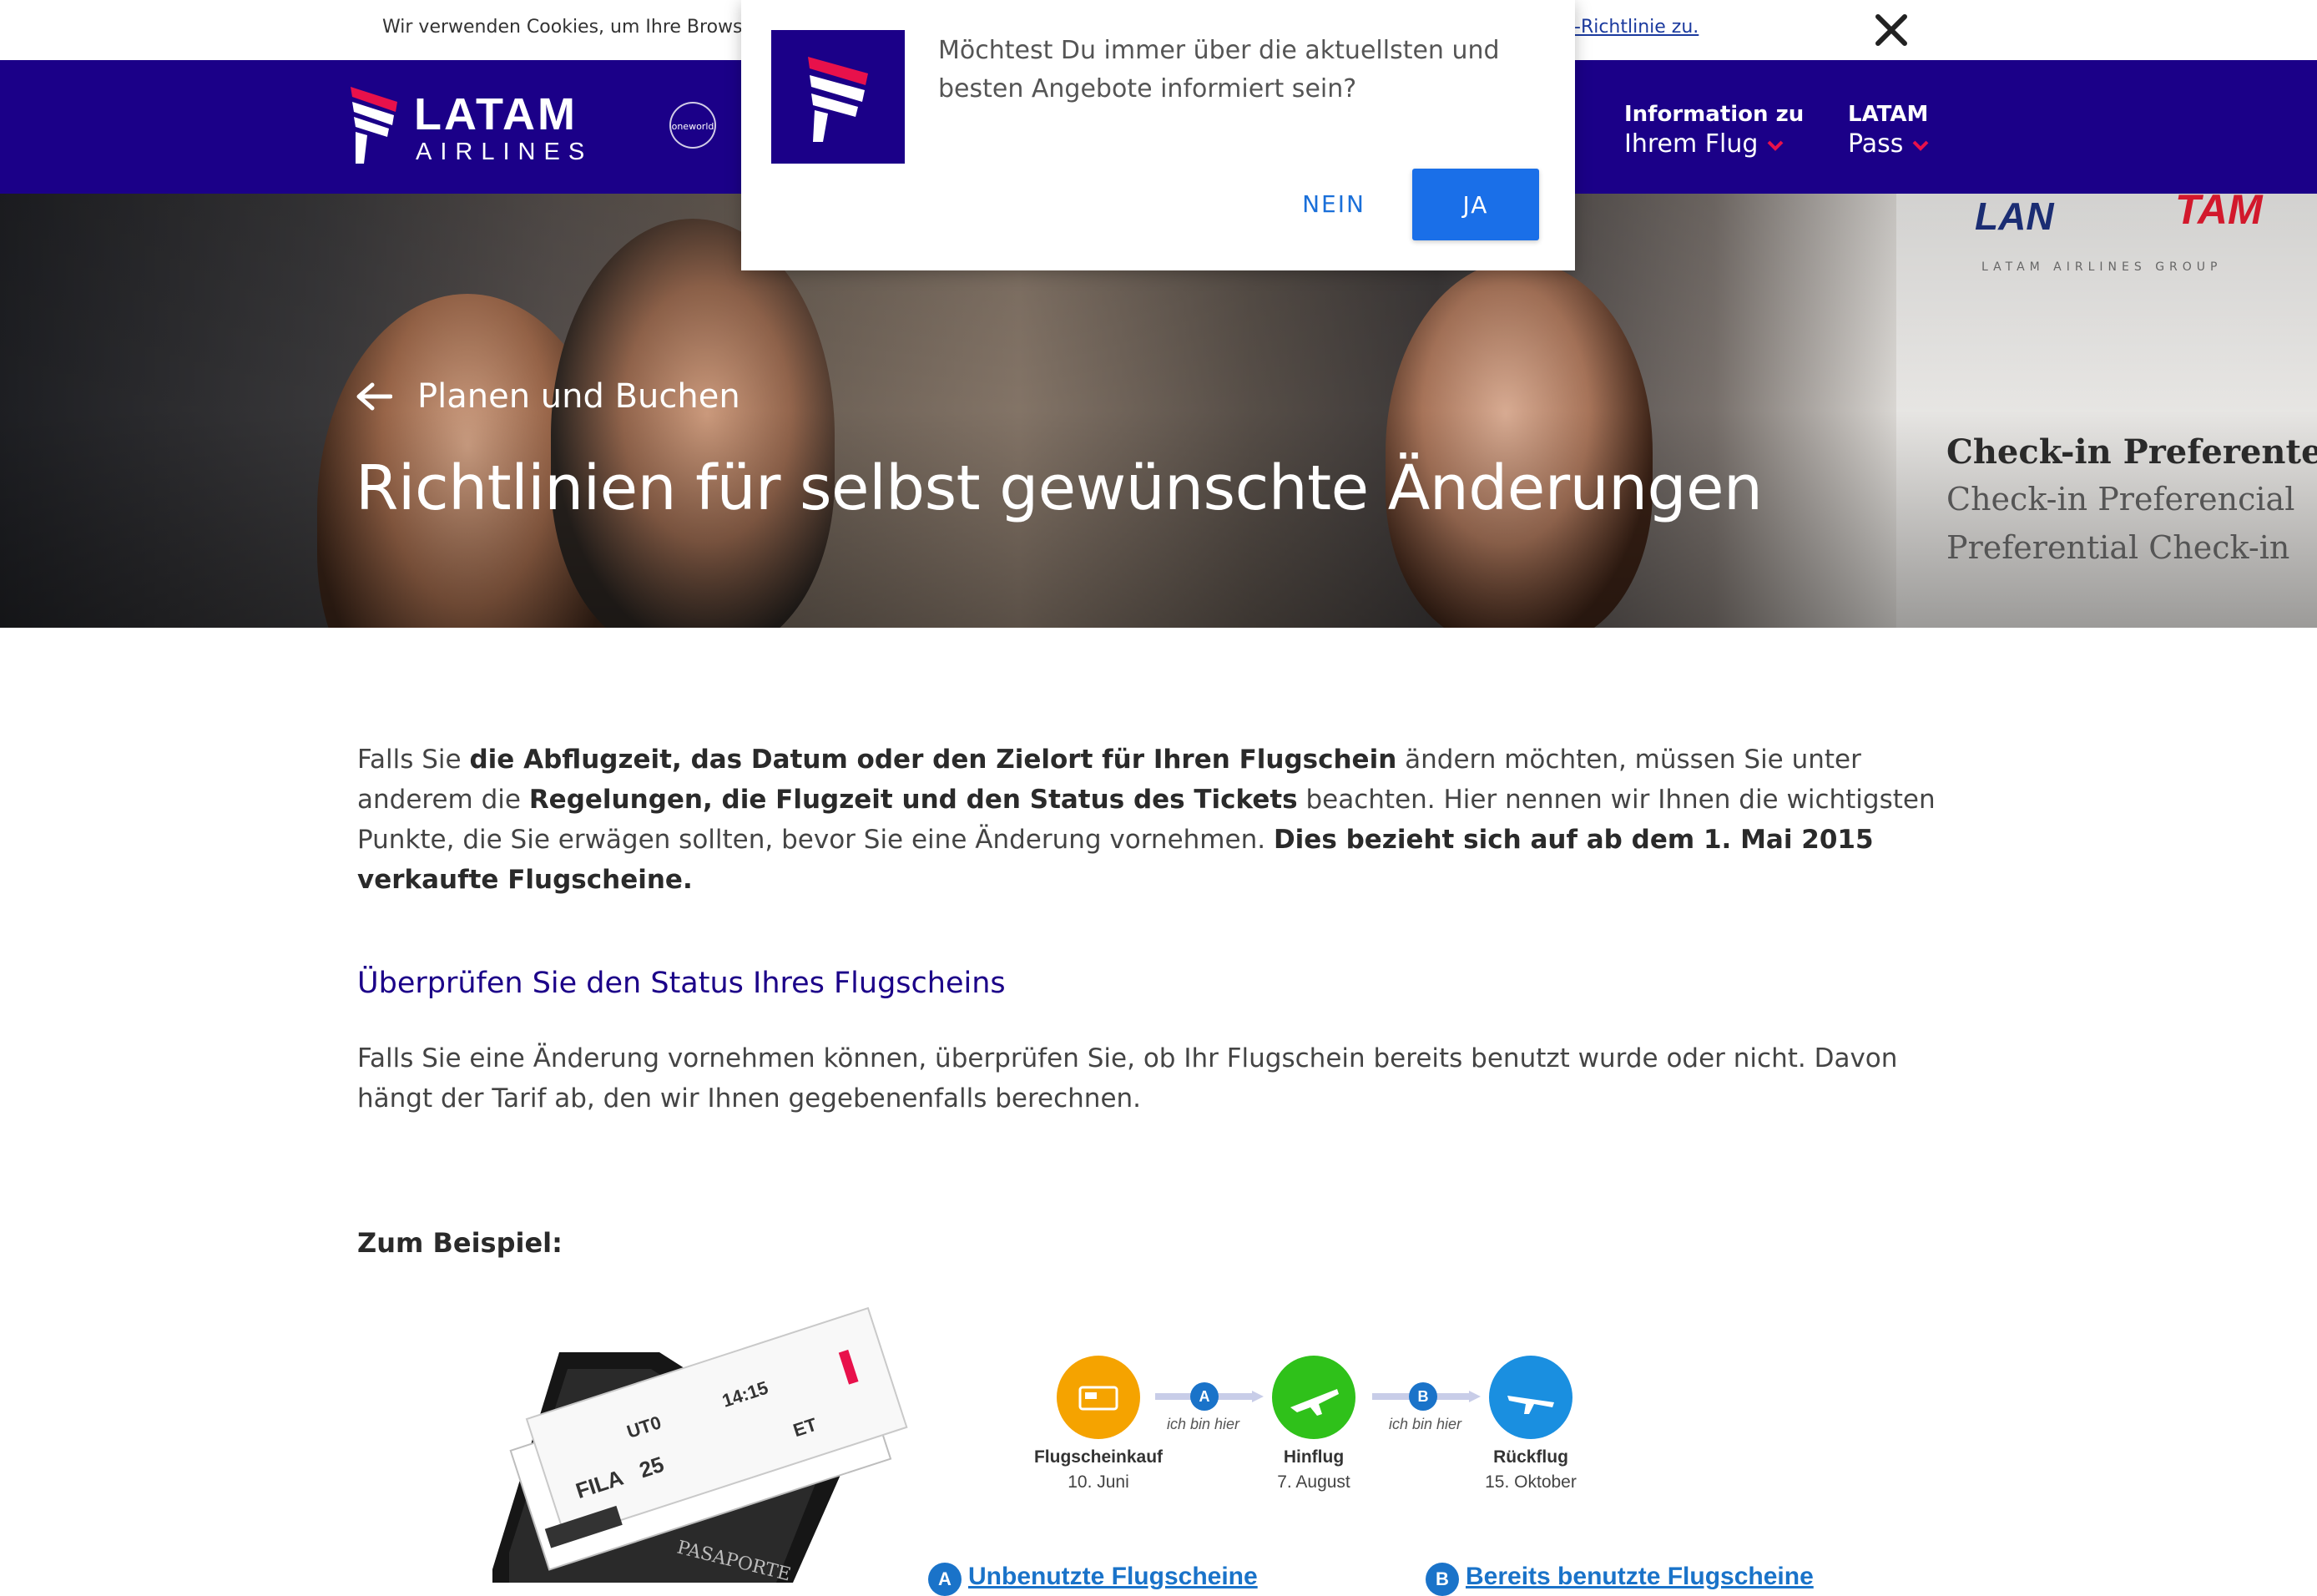  What do you see at coordinates (2120, 499) in the screenshot?
I see `hero-sign-line: Check-in Preferencial` at bounding box center [2120, 499].